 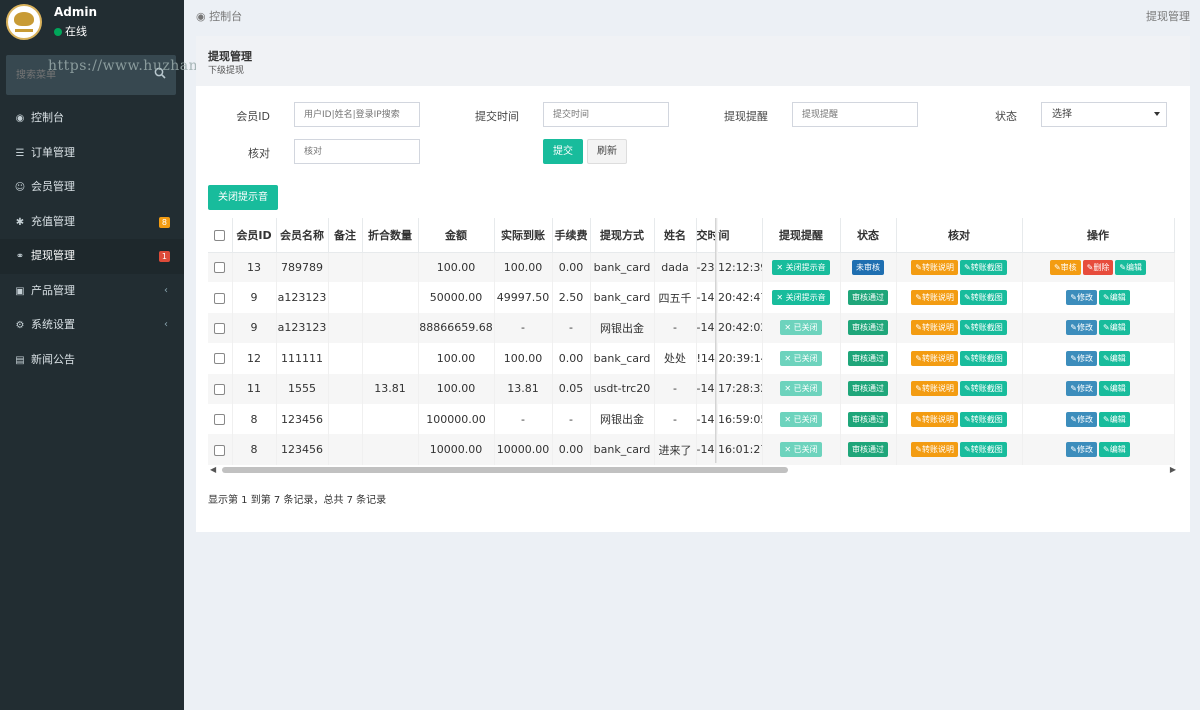 I want to click on cell-actual: 10000.00, so click(x=523, y=449).